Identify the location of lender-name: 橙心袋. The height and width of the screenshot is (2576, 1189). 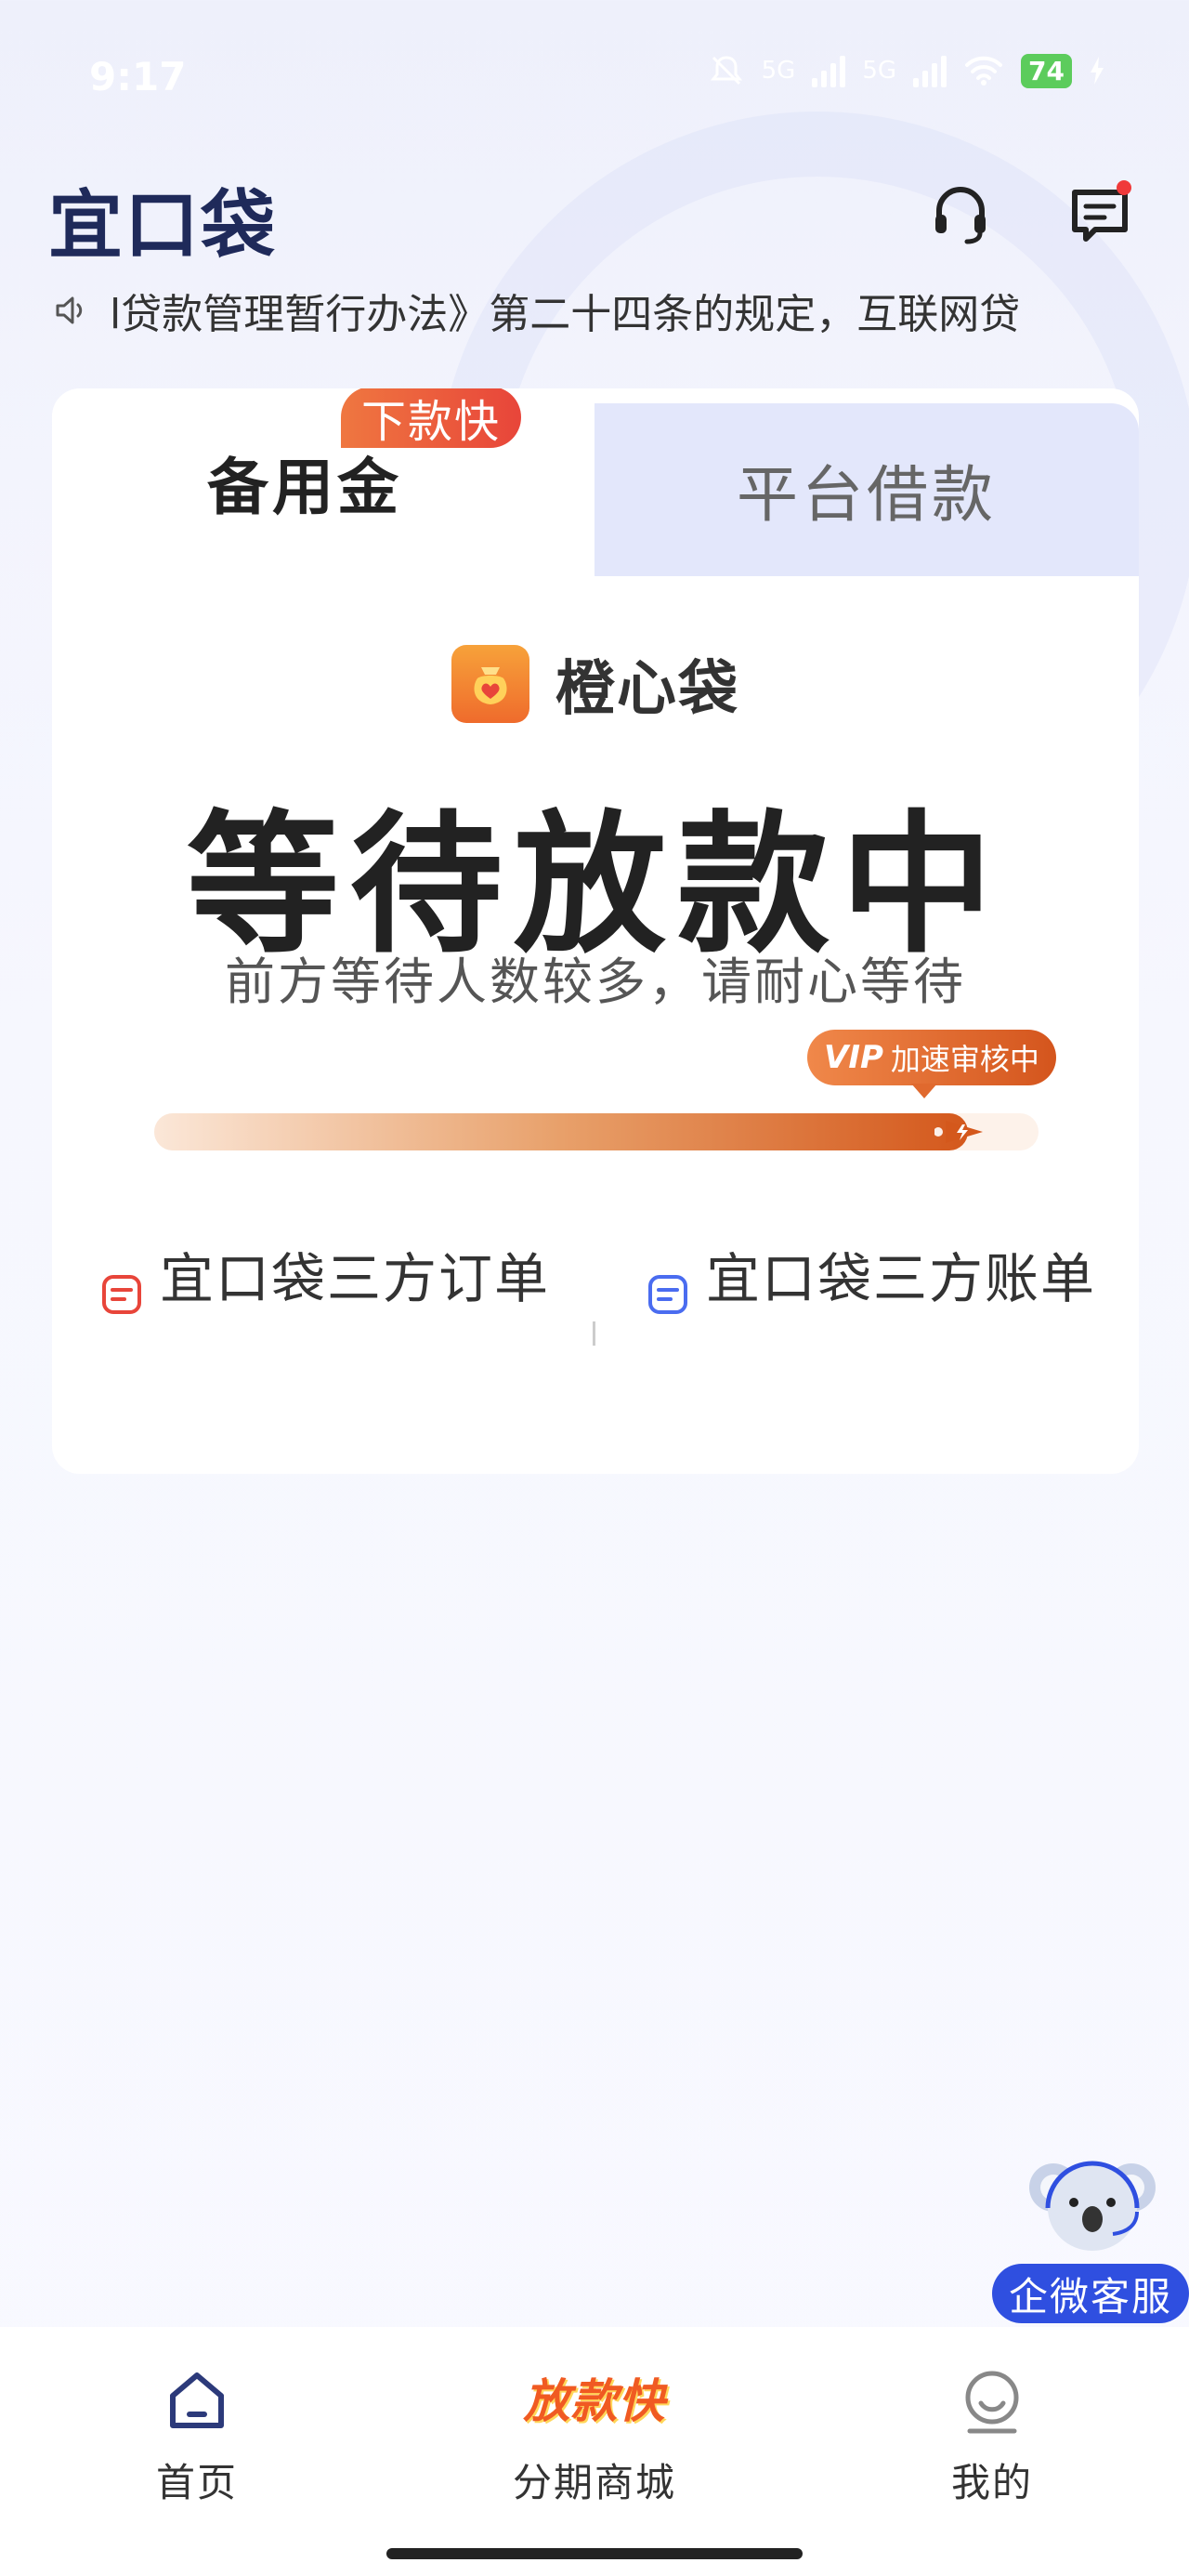
(647, 689).